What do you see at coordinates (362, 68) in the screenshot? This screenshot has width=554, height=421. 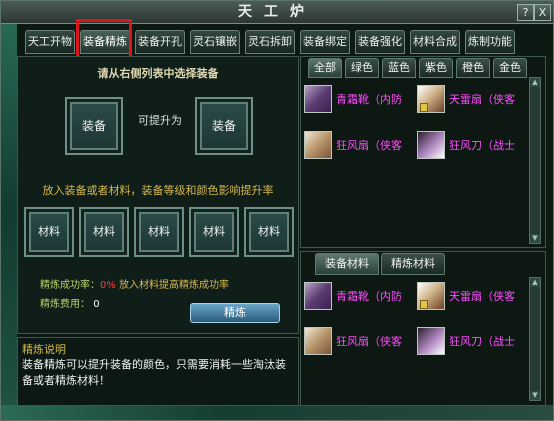 I see `filter-green: 绿色` at bounding box center [362, 68].